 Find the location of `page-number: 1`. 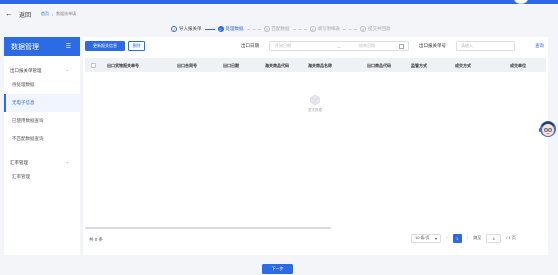

page-number: 1 is located at coordinates (457, 238).